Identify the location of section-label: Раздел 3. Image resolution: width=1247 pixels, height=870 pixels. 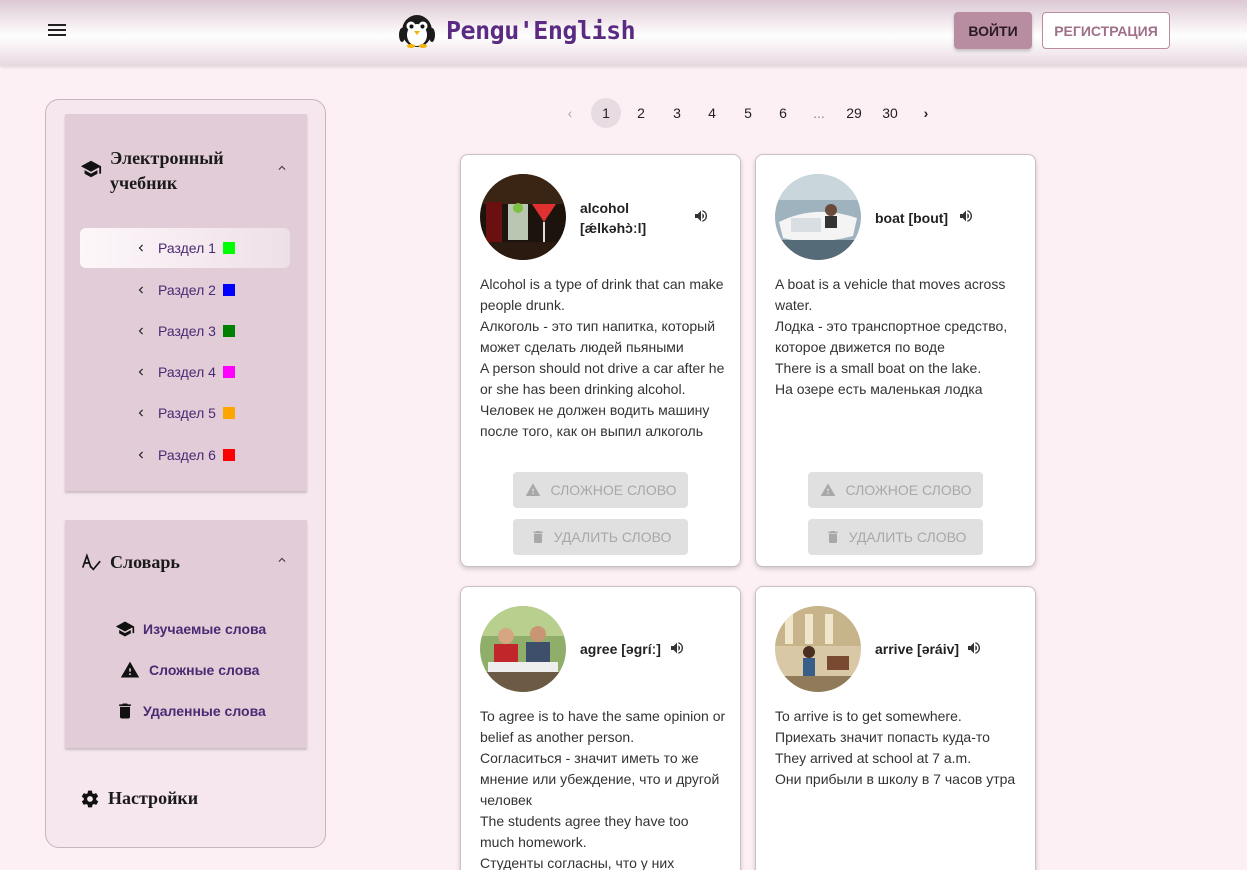
(187, 331).